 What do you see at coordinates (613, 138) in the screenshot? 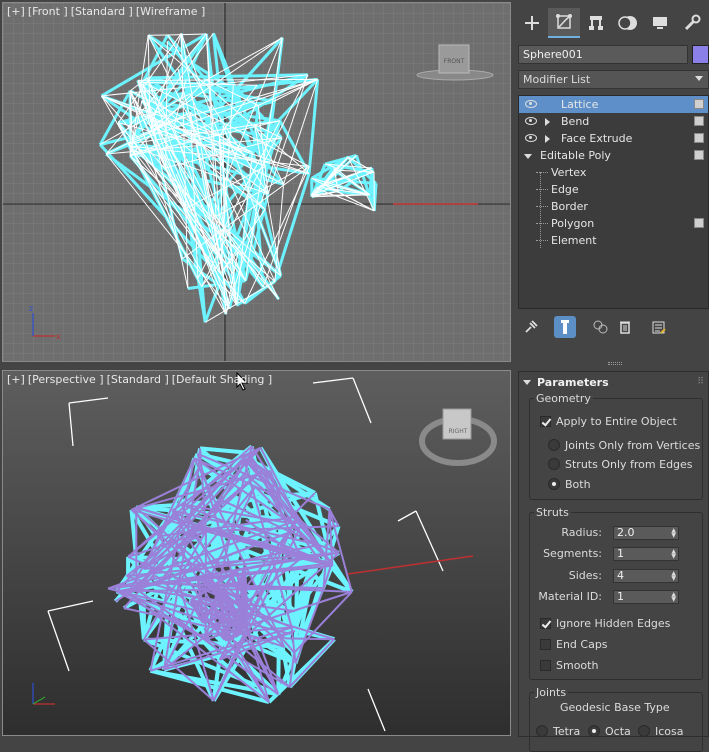
I see `stack-item-face-extrude: Face Extrude` at bounding box center [613, 138].